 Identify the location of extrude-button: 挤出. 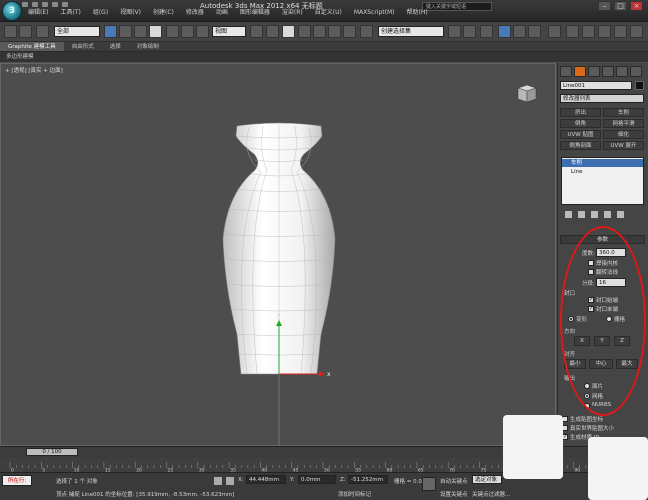
(580, 112).